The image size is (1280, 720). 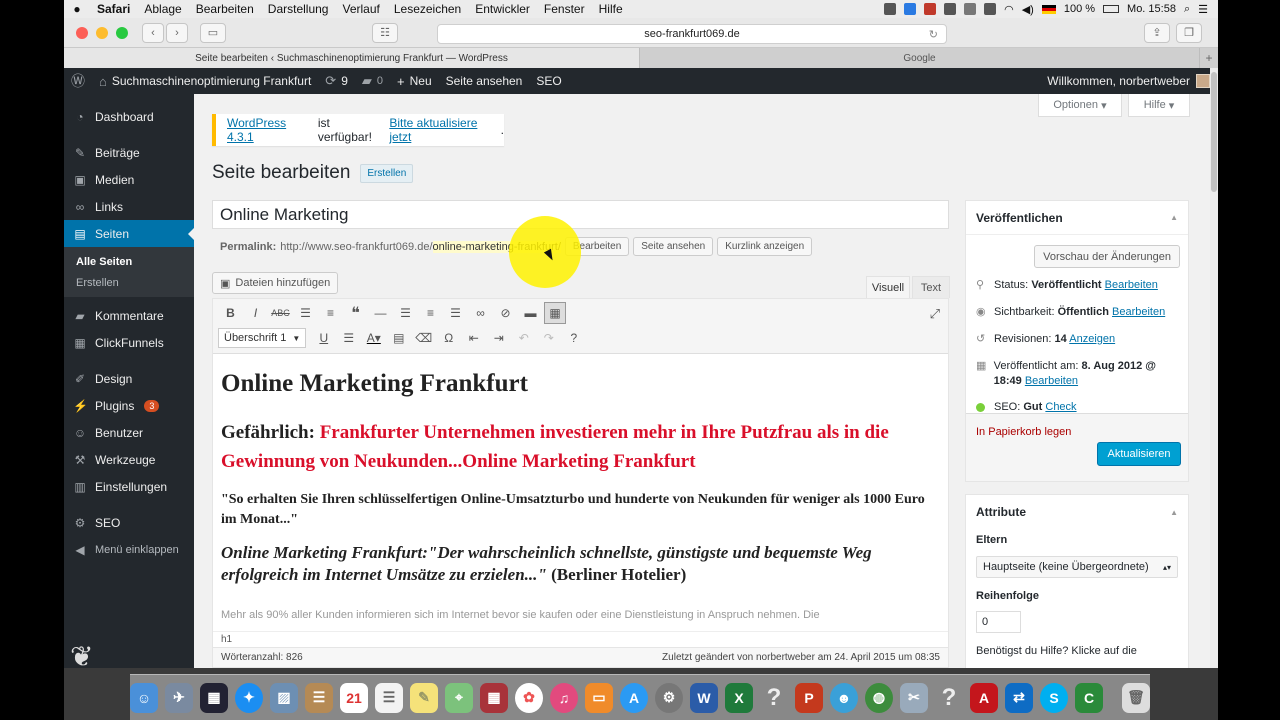 I want to click on sidebar-item-tools: ⚒ Werkzeuge, so click(x=129, y=459).